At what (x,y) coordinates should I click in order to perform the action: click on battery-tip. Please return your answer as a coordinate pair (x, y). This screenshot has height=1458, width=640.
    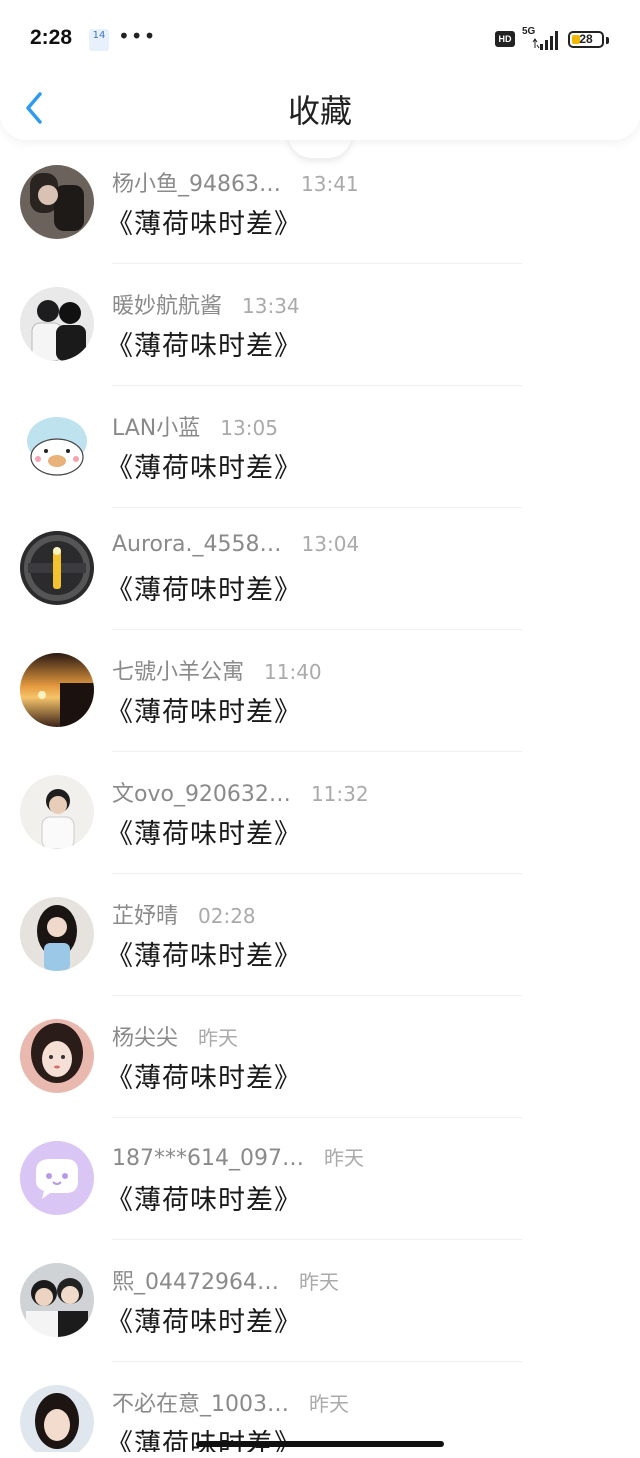
    Looking at the image, I should click on (607, 40).